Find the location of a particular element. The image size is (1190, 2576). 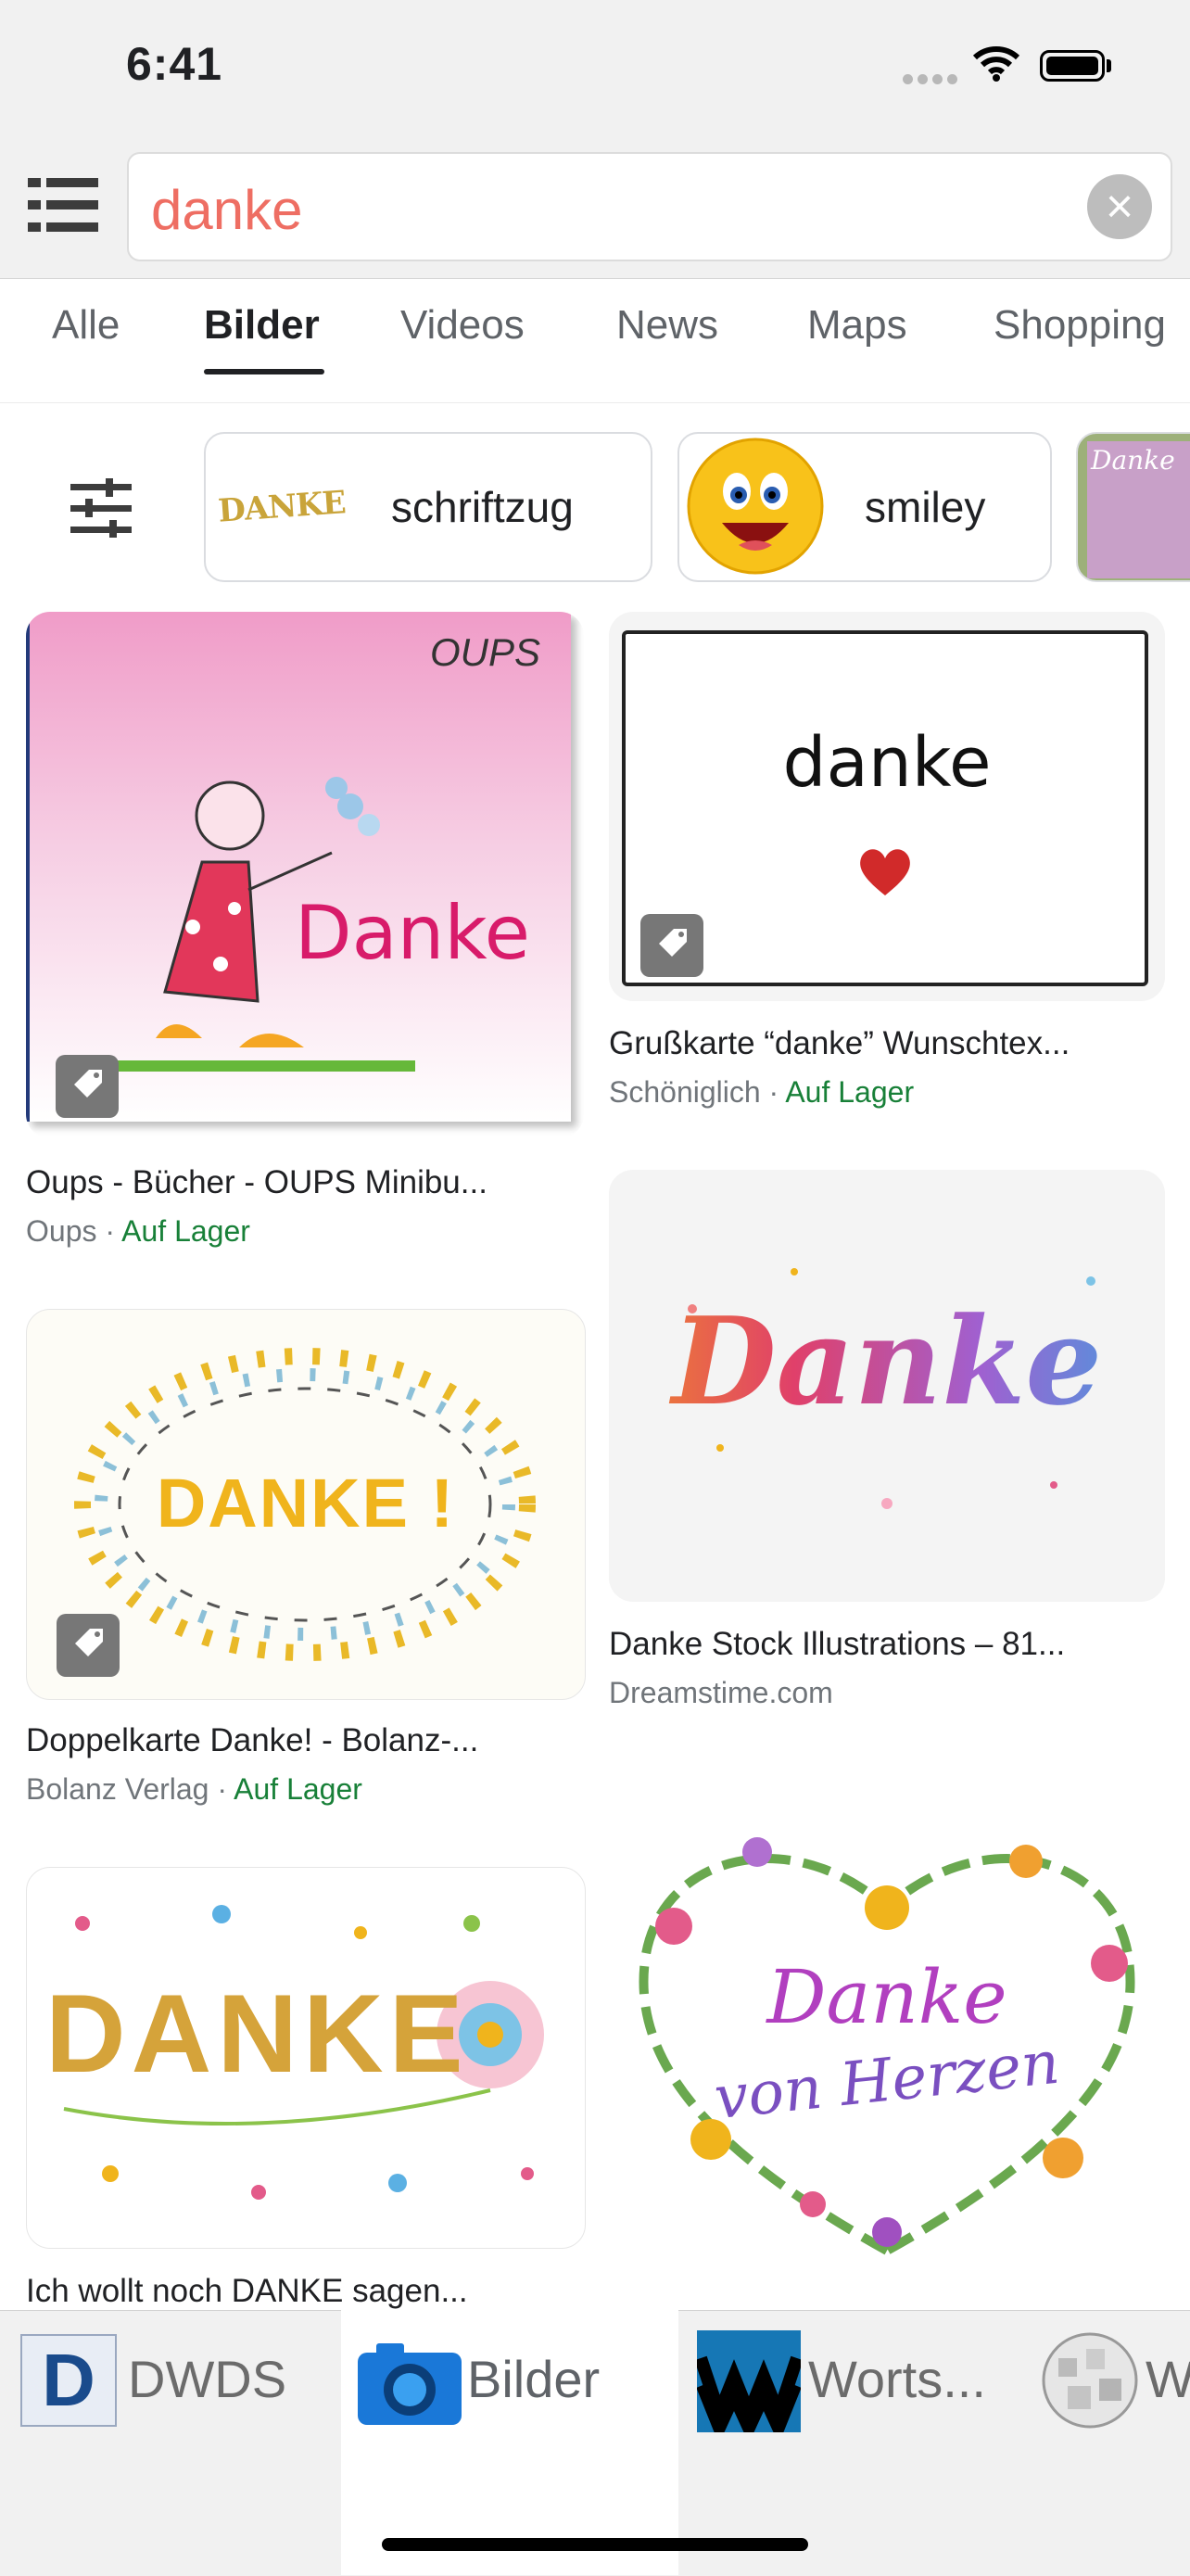

search-header: danke × is located at coordinates (595, 209).